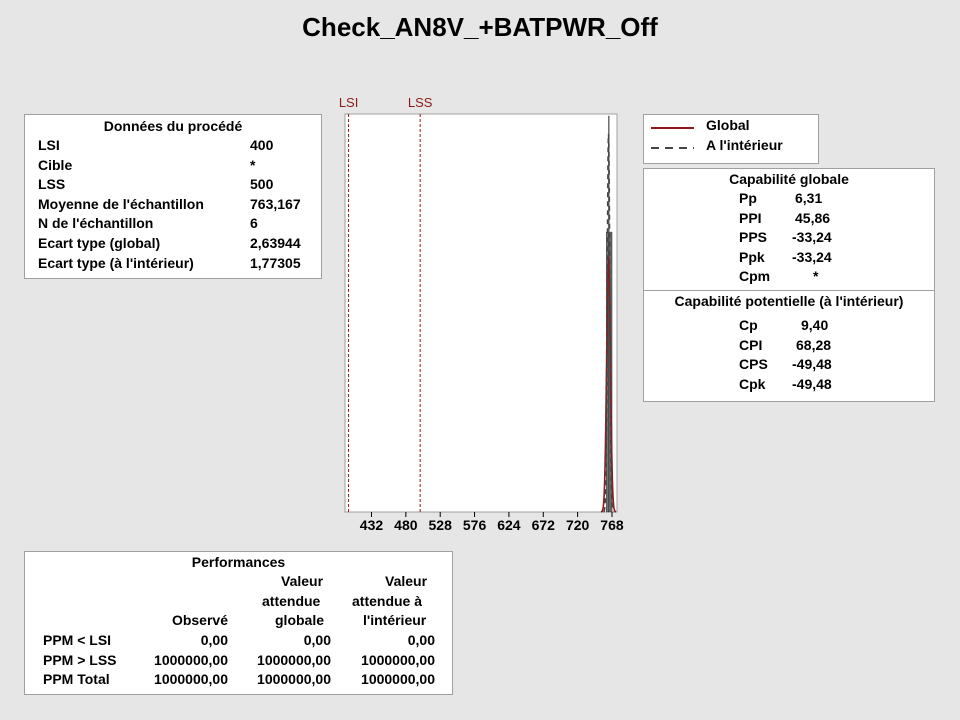 The image size is (960, 720). I want to click on x-tick-label: 480, so click(406, 525).